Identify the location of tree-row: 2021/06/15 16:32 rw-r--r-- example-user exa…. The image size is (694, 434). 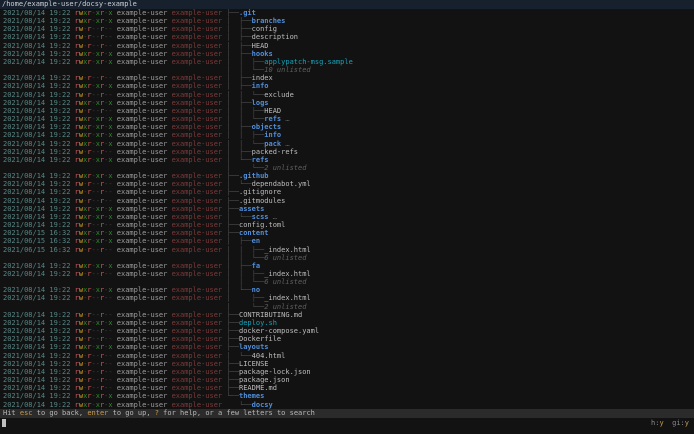
(347, 250).